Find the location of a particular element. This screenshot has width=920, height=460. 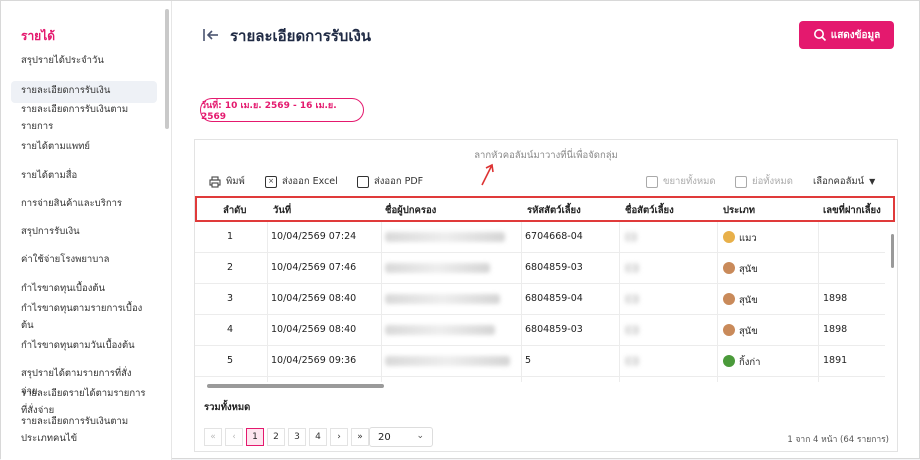

cell-pet-code: 5 is located at coordinates (528, 360).